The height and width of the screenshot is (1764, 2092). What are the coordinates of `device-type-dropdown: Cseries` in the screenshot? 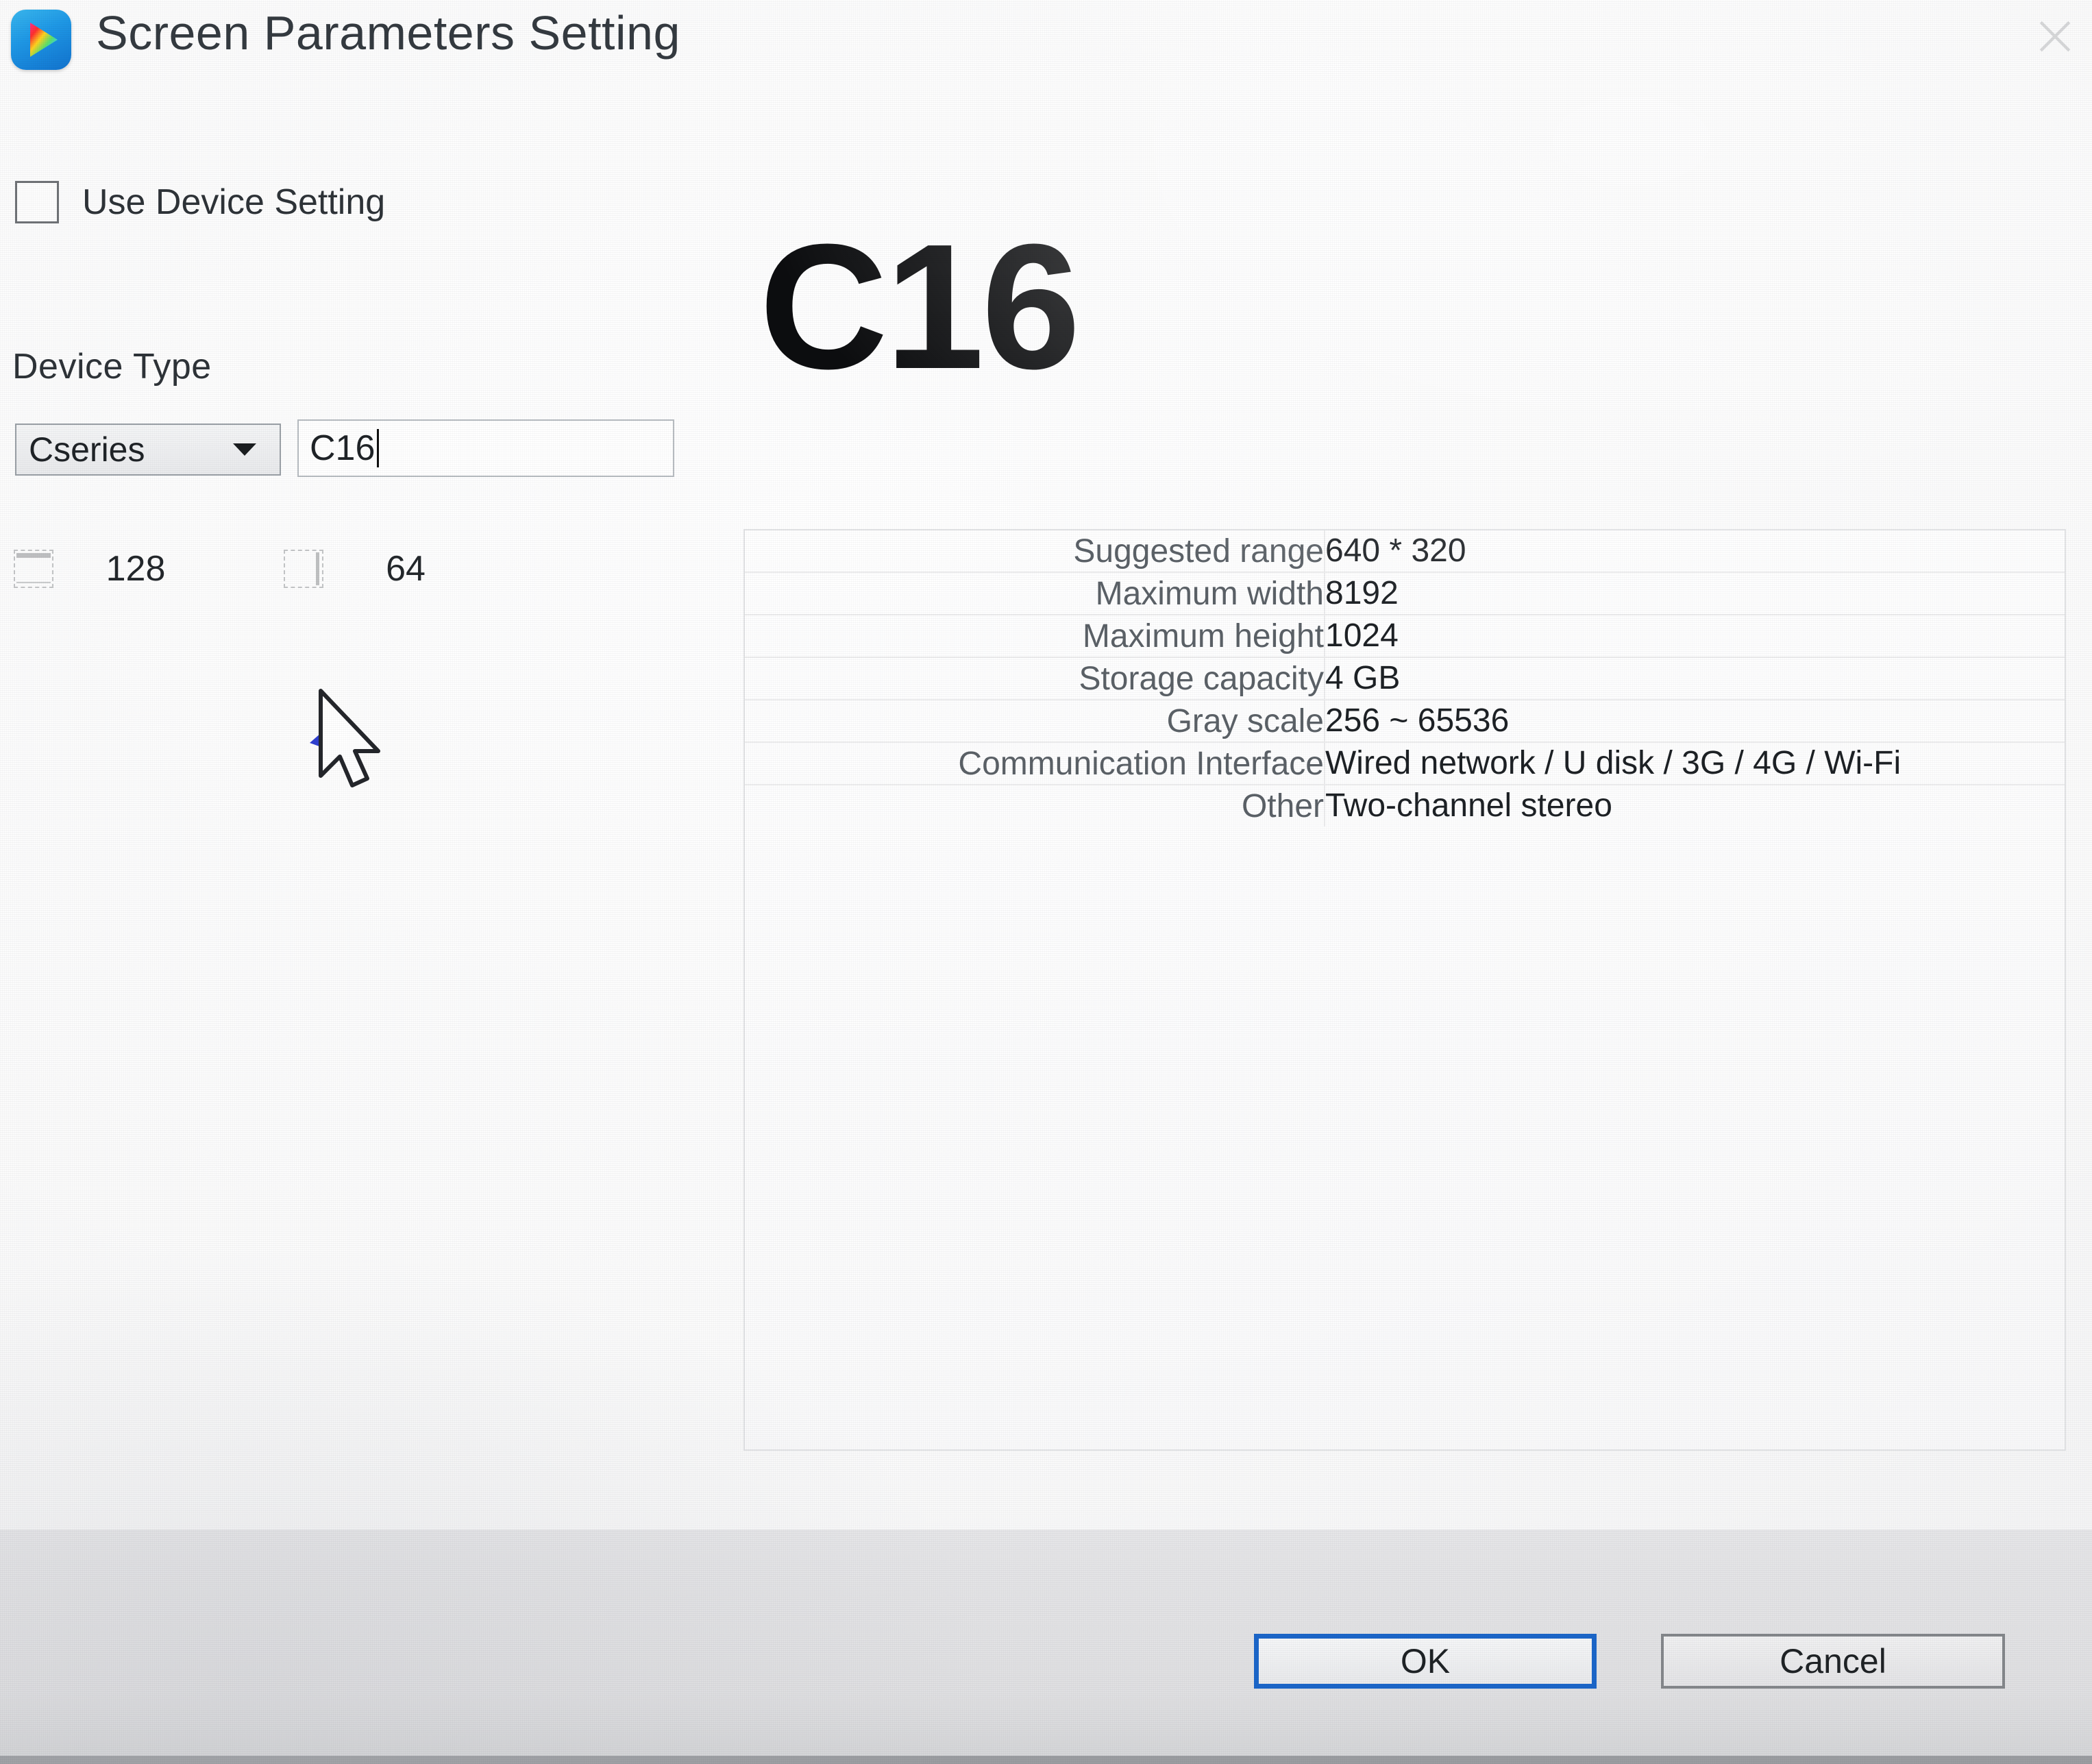 It's located at (148, 450).